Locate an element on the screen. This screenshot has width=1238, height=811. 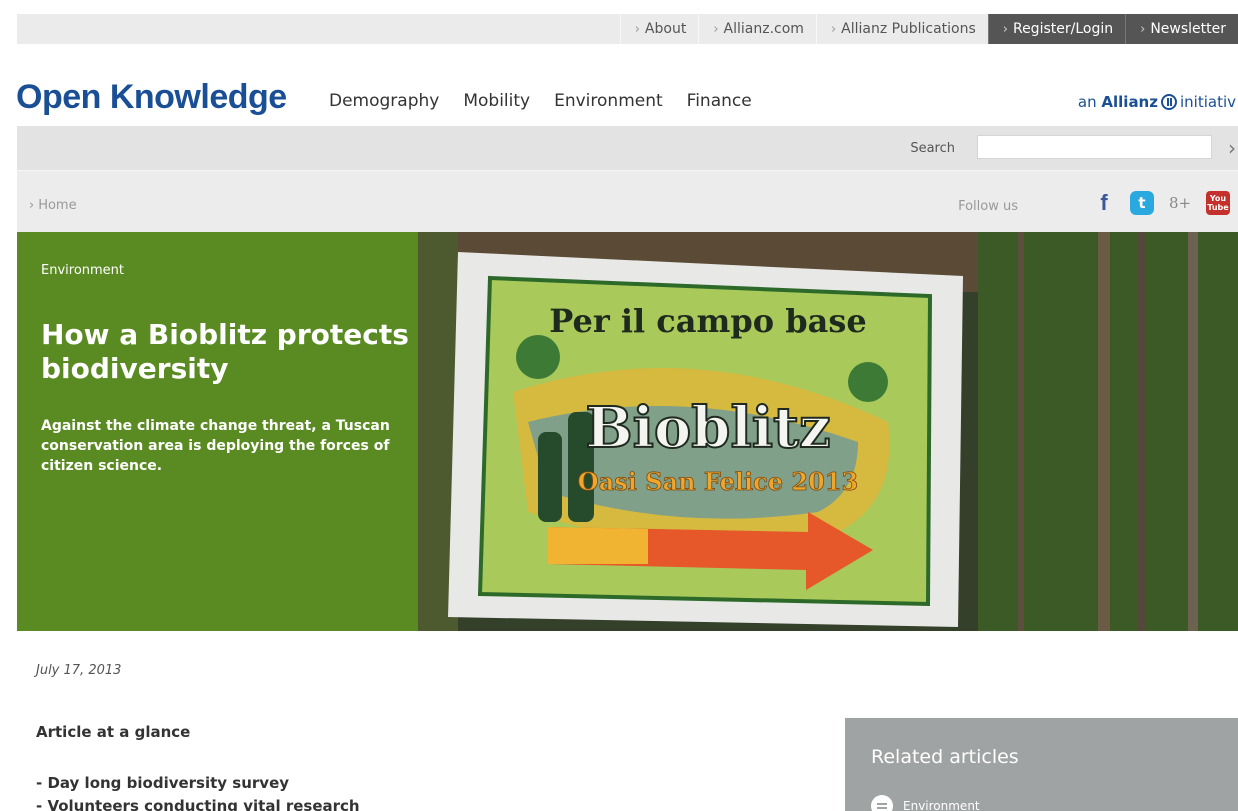
register-login-link: › Register/Login is located at coordinates (1056, 29).